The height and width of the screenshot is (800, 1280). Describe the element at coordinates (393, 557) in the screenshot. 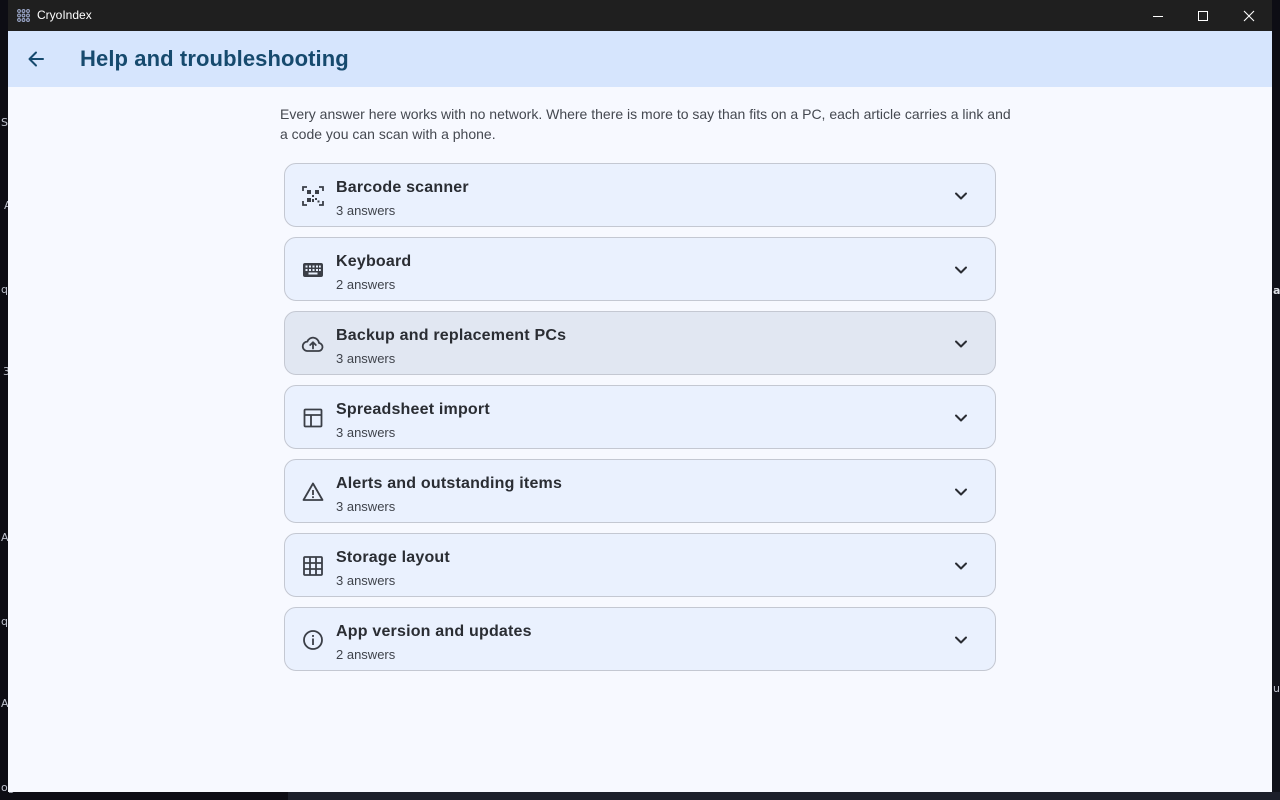

I see `topic-title: Storage layout` at that location.